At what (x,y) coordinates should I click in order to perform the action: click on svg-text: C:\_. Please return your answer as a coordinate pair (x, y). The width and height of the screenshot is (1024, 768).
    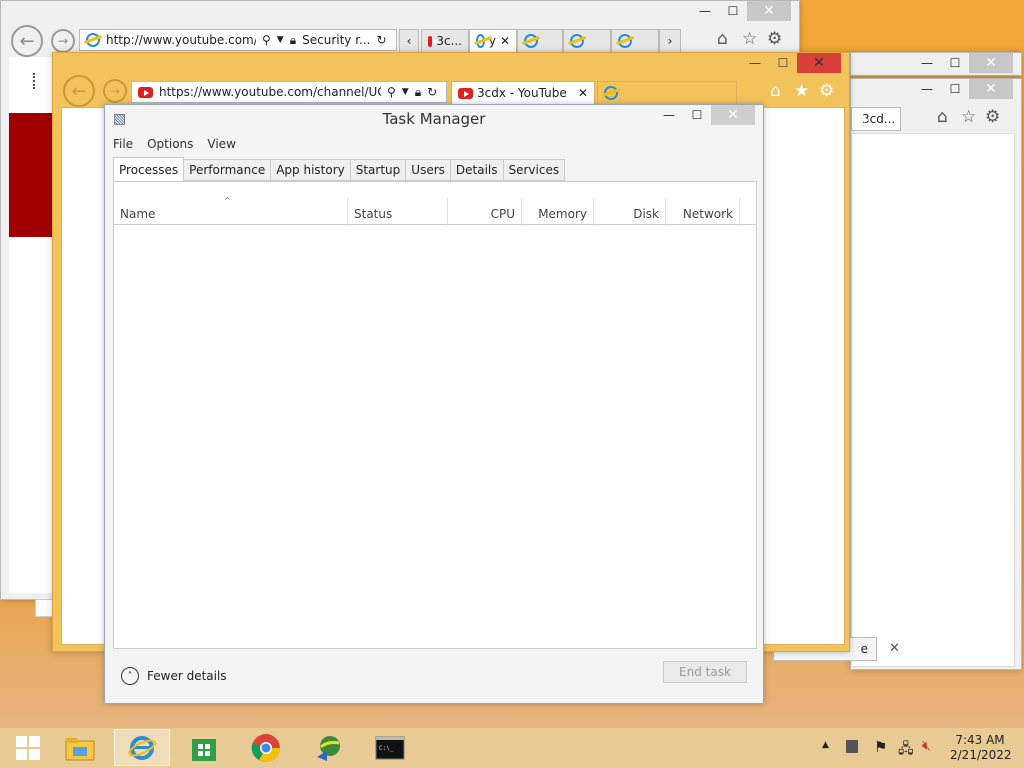
    Looking at the image, I should click on (386, 748).